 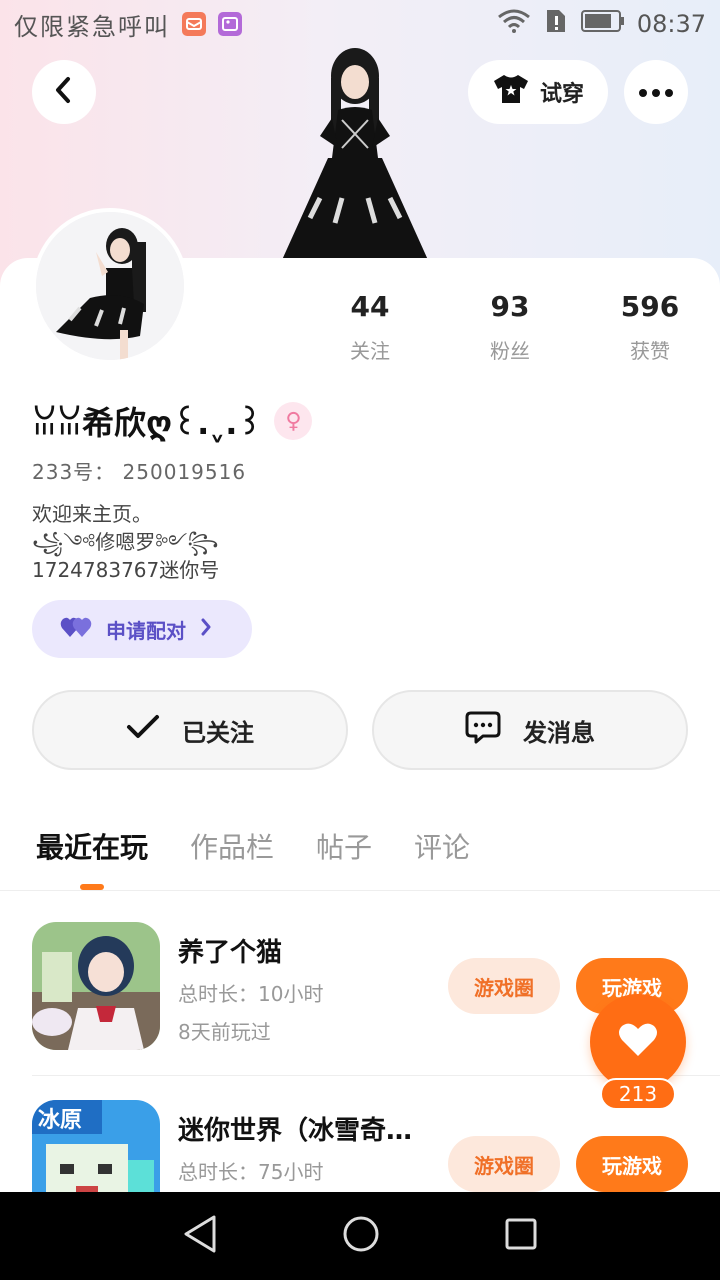 What do you see at coordinates (200, 1236) in the screenshot?
I see `nav-back-icon` at bounding box center [200, 1236].